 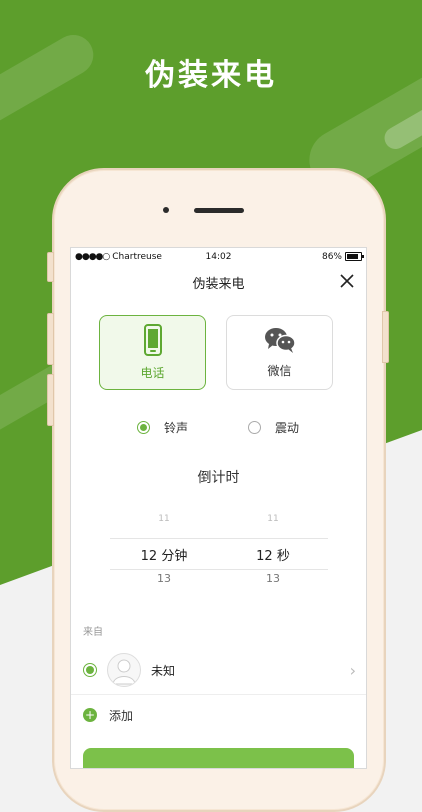 I want to click on plus-icon: +, so click(x=90, y=715).